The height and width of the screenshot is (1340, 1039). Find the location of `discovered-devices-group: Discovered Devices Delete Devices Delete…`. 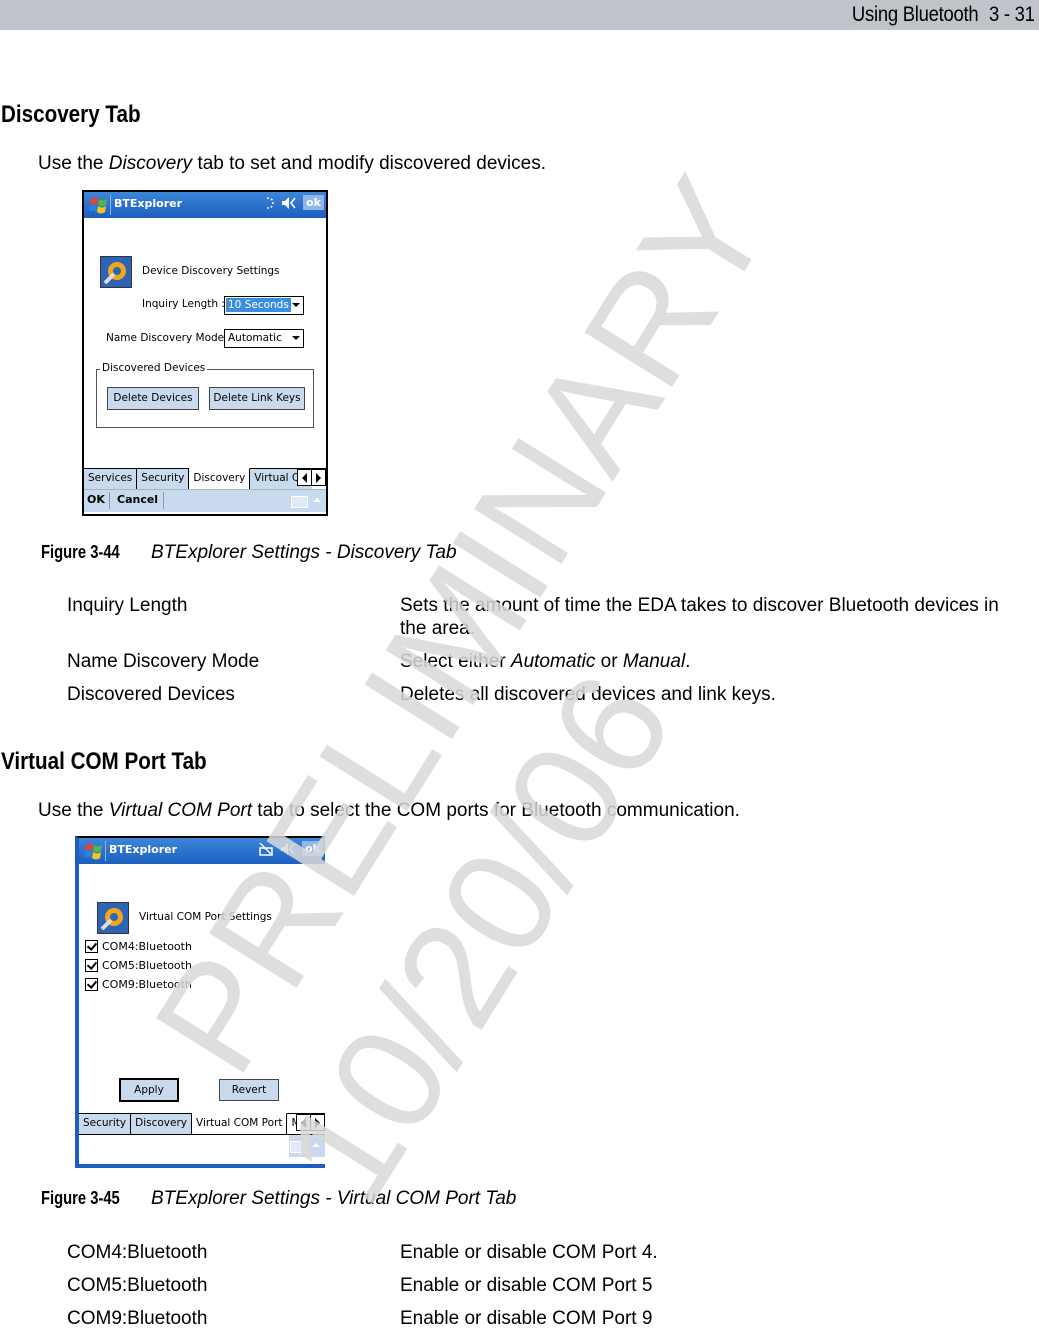

discovered-devices-group: Discovered Devices Delete Devices Delete… is located at coordinates (205, 395).